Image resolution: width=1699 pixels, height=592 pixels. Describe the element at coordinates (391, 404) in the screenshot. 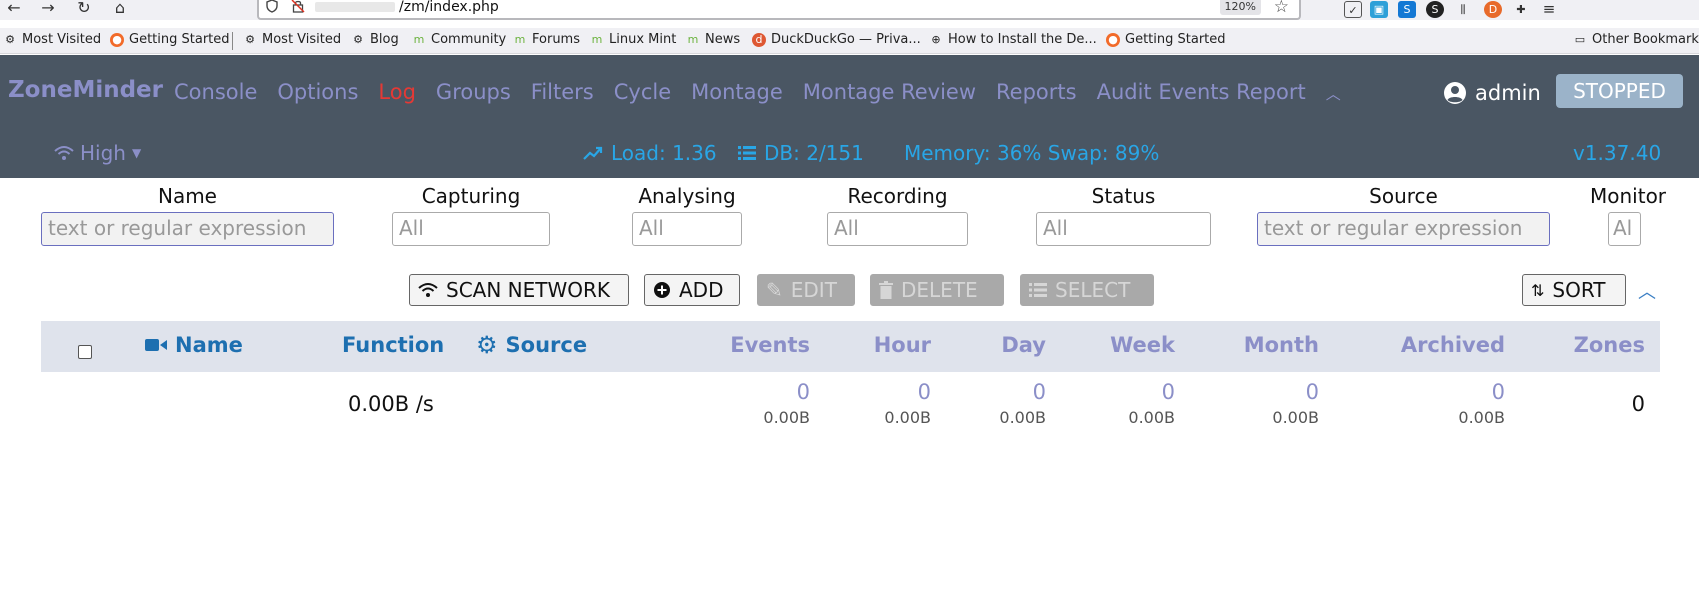

I see `total-function-bandwidth: 0.00B /s` at that location.